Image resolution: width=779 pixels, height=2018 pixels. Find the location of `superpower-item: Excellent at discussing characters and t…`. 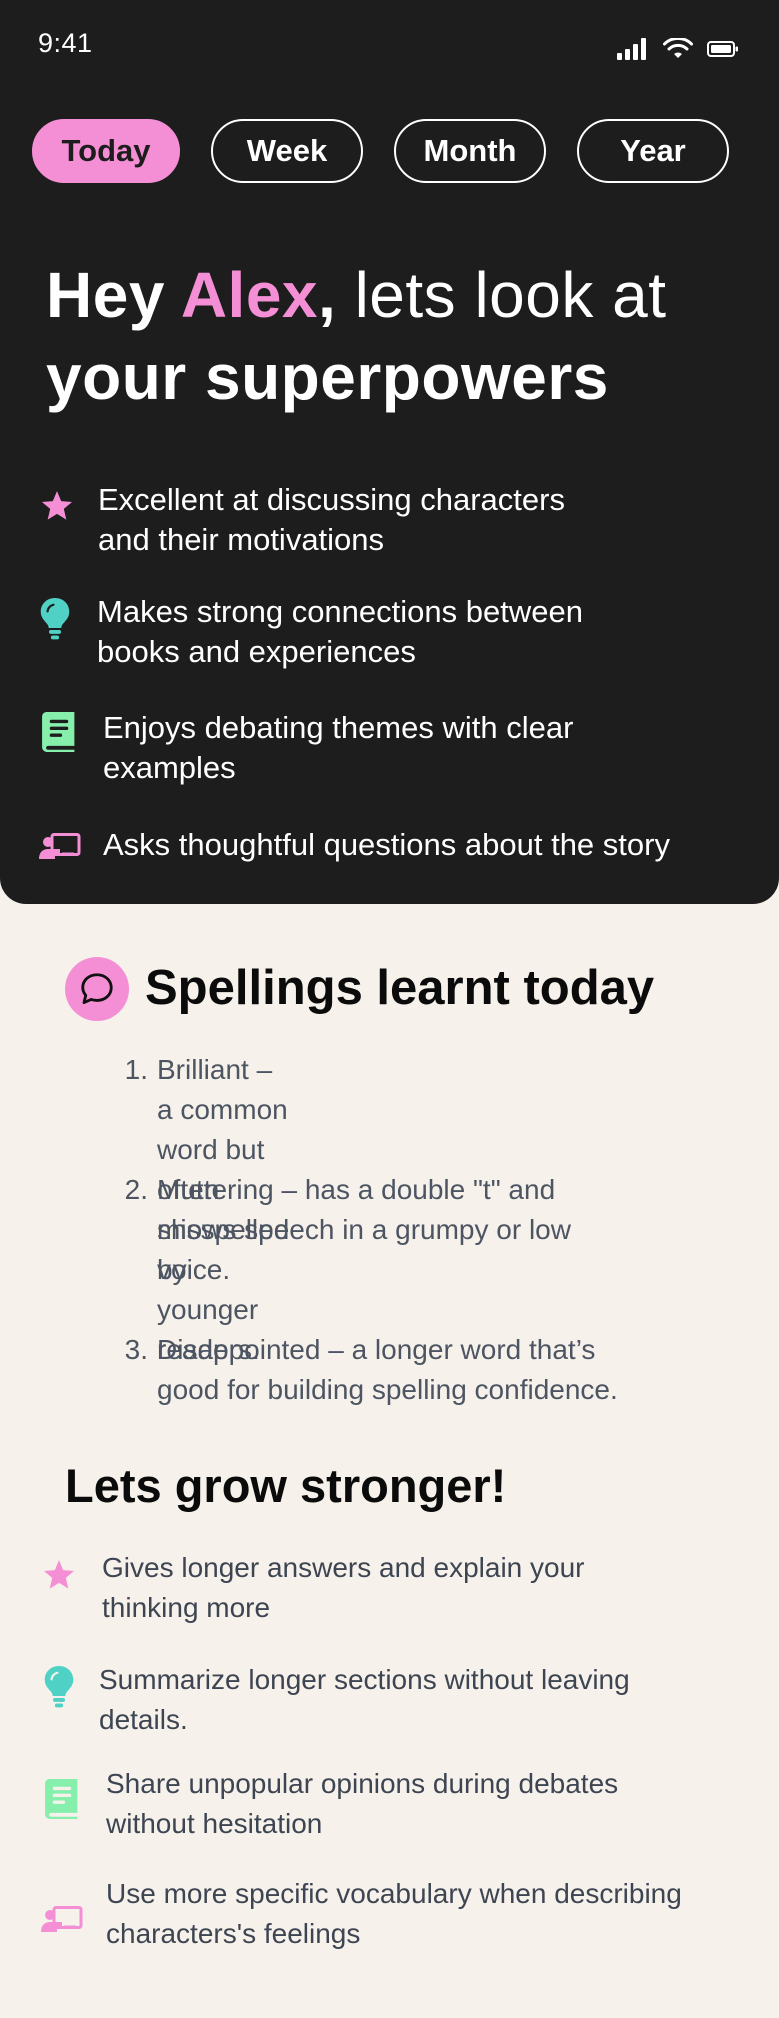

superpower-item: Excellent at discussing characters and t… is located at coordinates (331, 520).